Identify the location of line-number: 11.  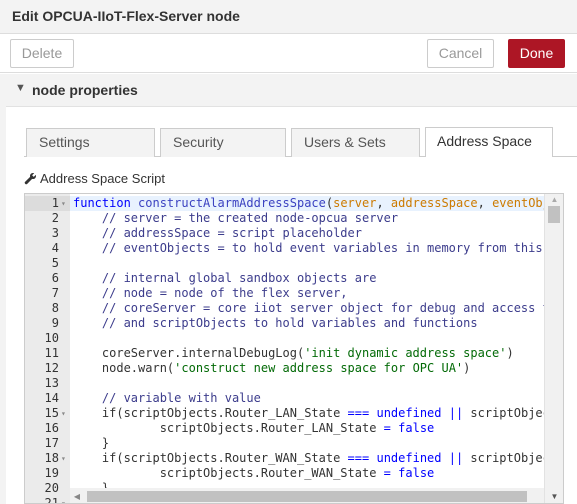
(51, 353).